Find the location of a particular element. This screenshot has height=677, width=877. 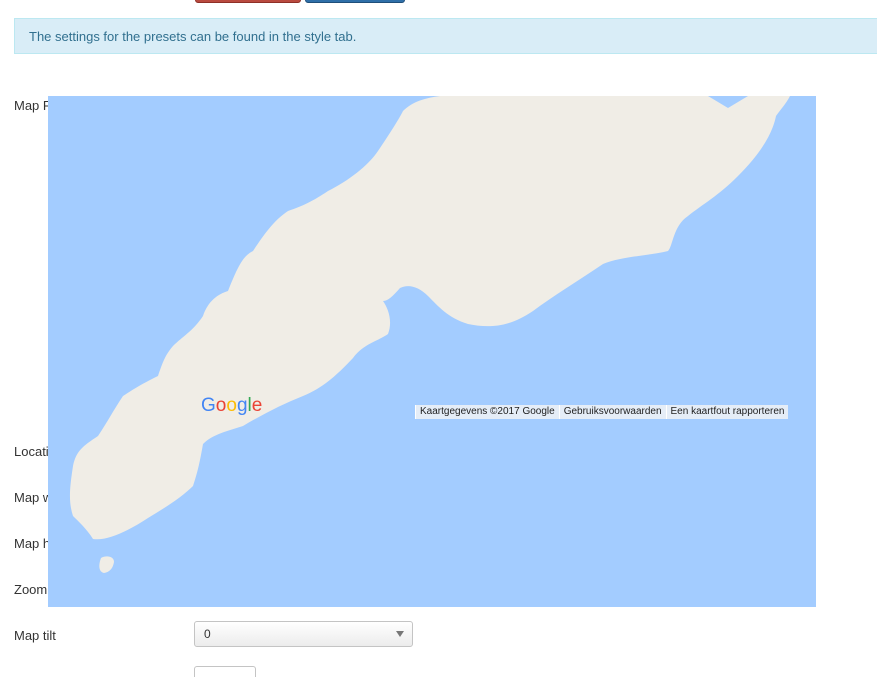

map-height-label: Map h is located at coordinates (32, 543).